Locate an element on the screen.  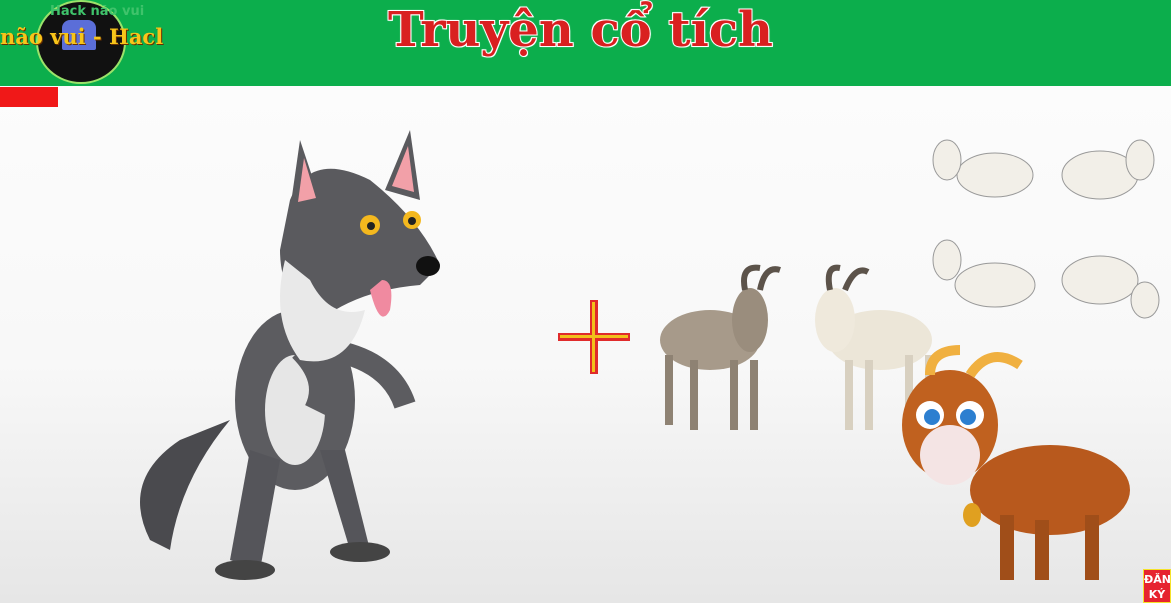
subscribe-line1: ĐĂN is located at coordinates (1157, 579).